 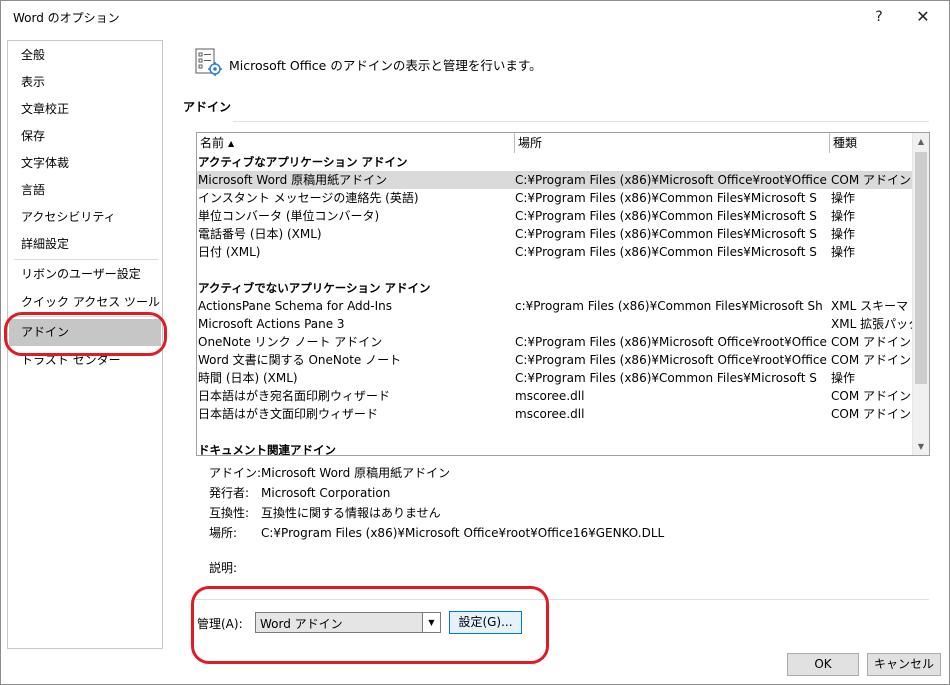 What do you see at coordinates (921, 446) in the screenshot?
I see `scroll-down-arrow-icon: ▼` at bounding box center [921, 446].